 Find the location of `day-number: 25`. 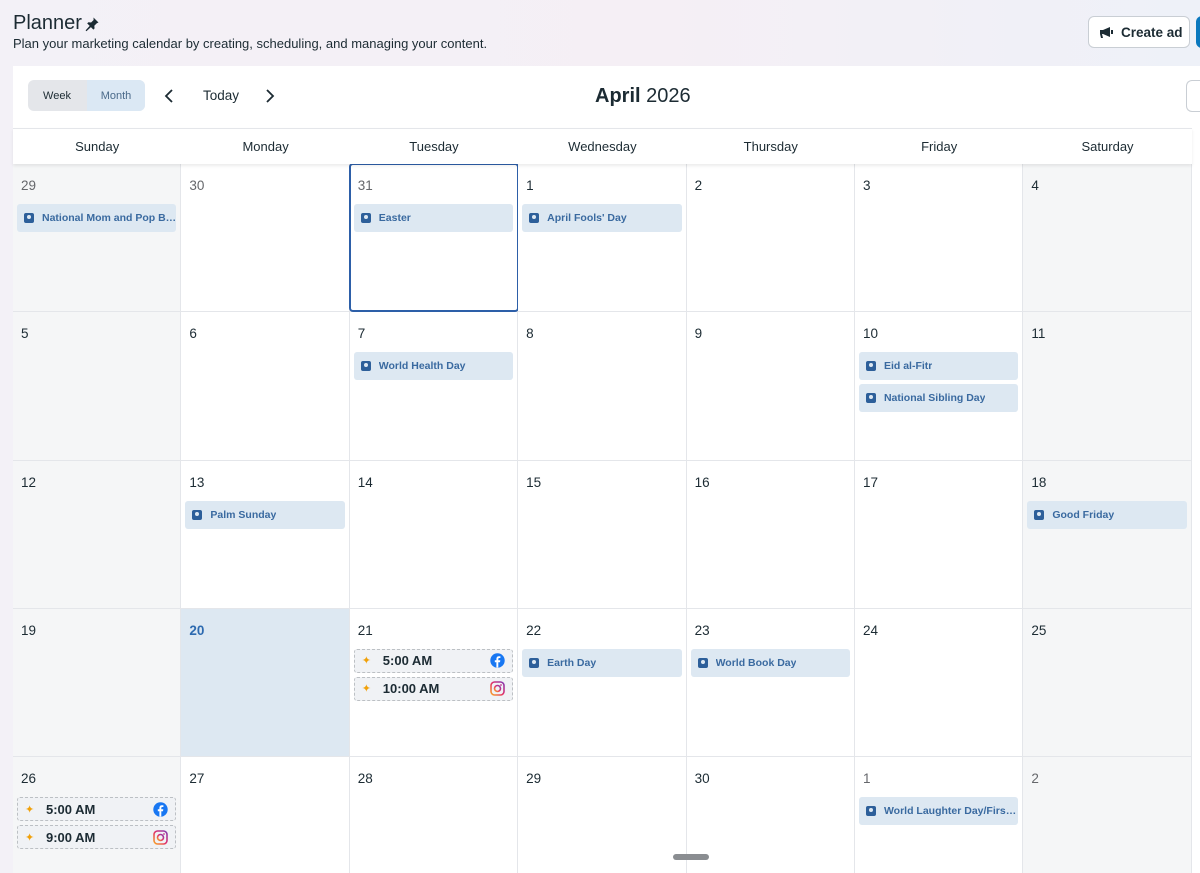

day-number: 25 is located at coordinates (1039, 630).